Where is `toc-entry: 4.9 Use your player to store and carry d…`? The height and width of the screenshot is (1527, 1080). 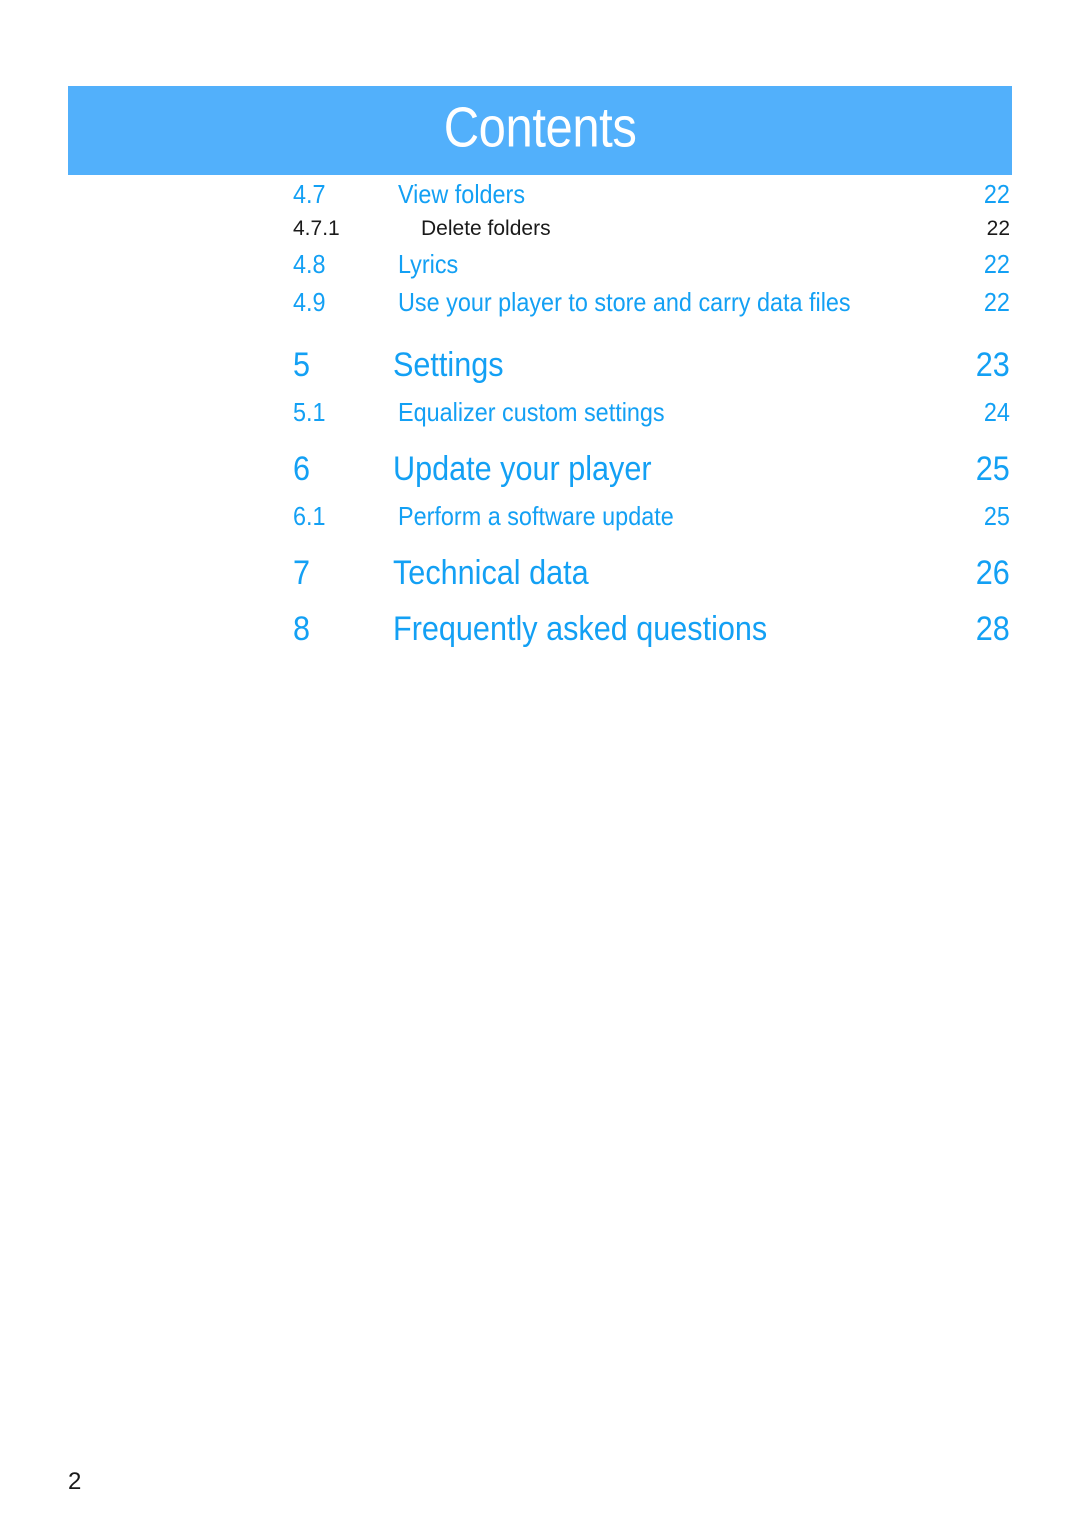 toc-entry: 4.9 Use your player to store and carry d… is located at coordinates (651, 302).